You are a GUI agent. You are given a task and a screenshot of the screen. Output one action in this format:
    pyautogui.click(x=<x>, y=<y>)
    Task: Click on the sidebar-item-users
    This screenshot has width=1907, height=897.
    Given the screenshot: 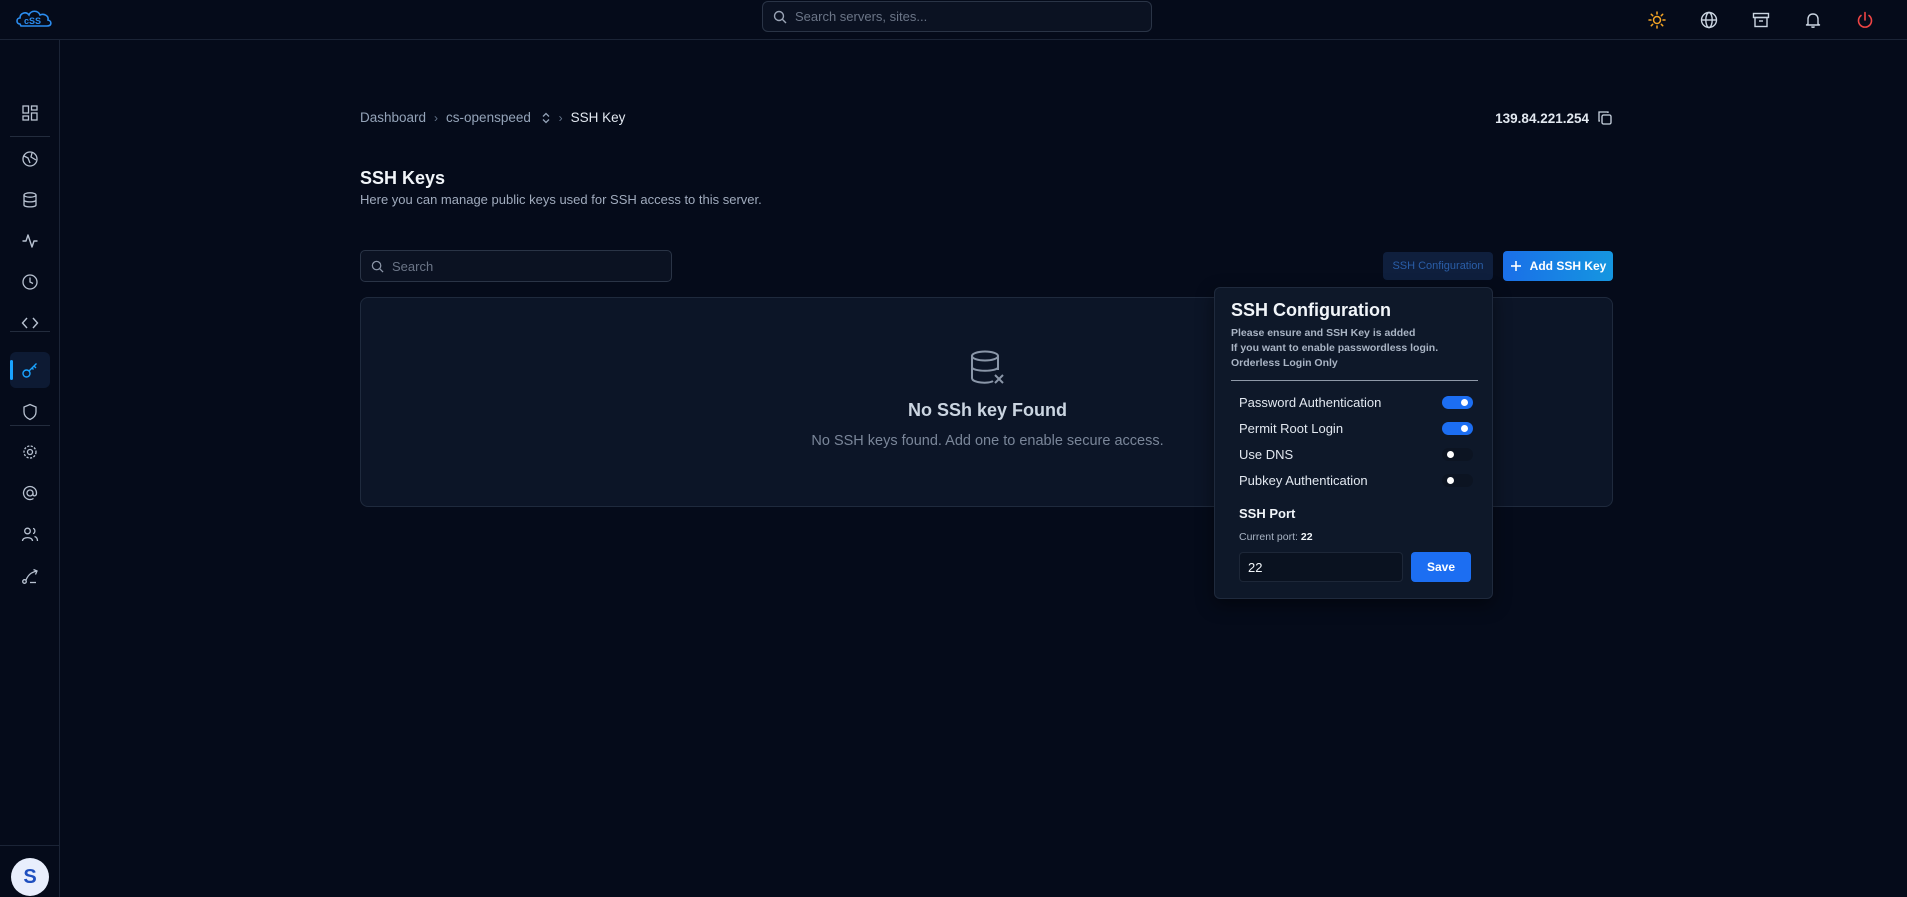 What is the action you would take?
    pyautogui.click(x=30, y=534)
    